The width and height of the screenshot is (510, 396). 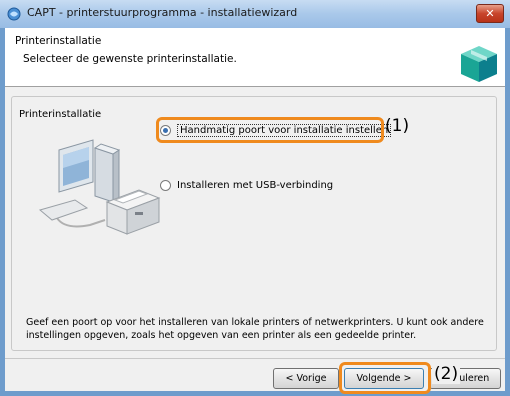 What do you see at coordinates (99, 187) in the screenshot?
I see `computer-printer-illustration` at bounding box center [99, 187].